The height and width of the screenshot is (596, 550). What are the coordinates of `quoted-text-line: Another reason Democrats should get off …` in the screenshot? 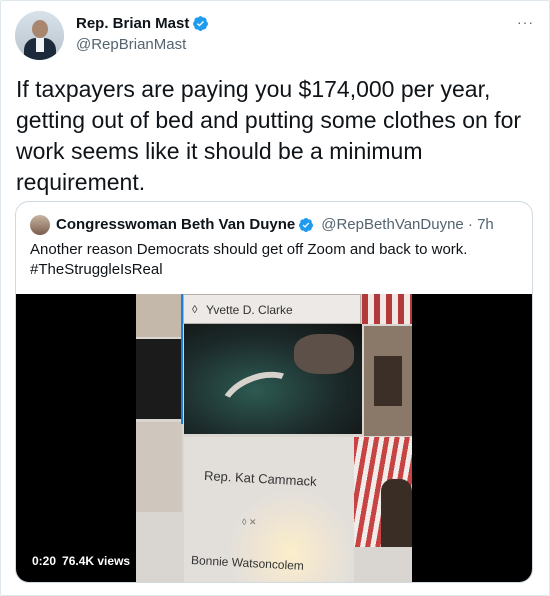 It's located at (249, 249).